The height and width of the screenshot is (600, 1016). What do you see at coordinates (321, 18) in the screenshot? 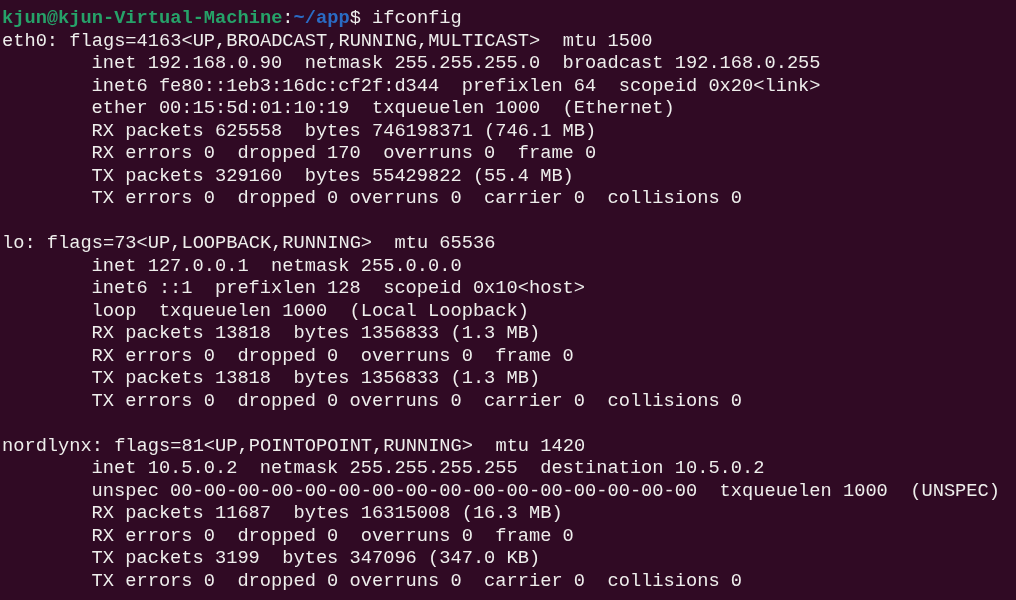
I see `prompt-path: ~/app` at bounding box center [321, 18].